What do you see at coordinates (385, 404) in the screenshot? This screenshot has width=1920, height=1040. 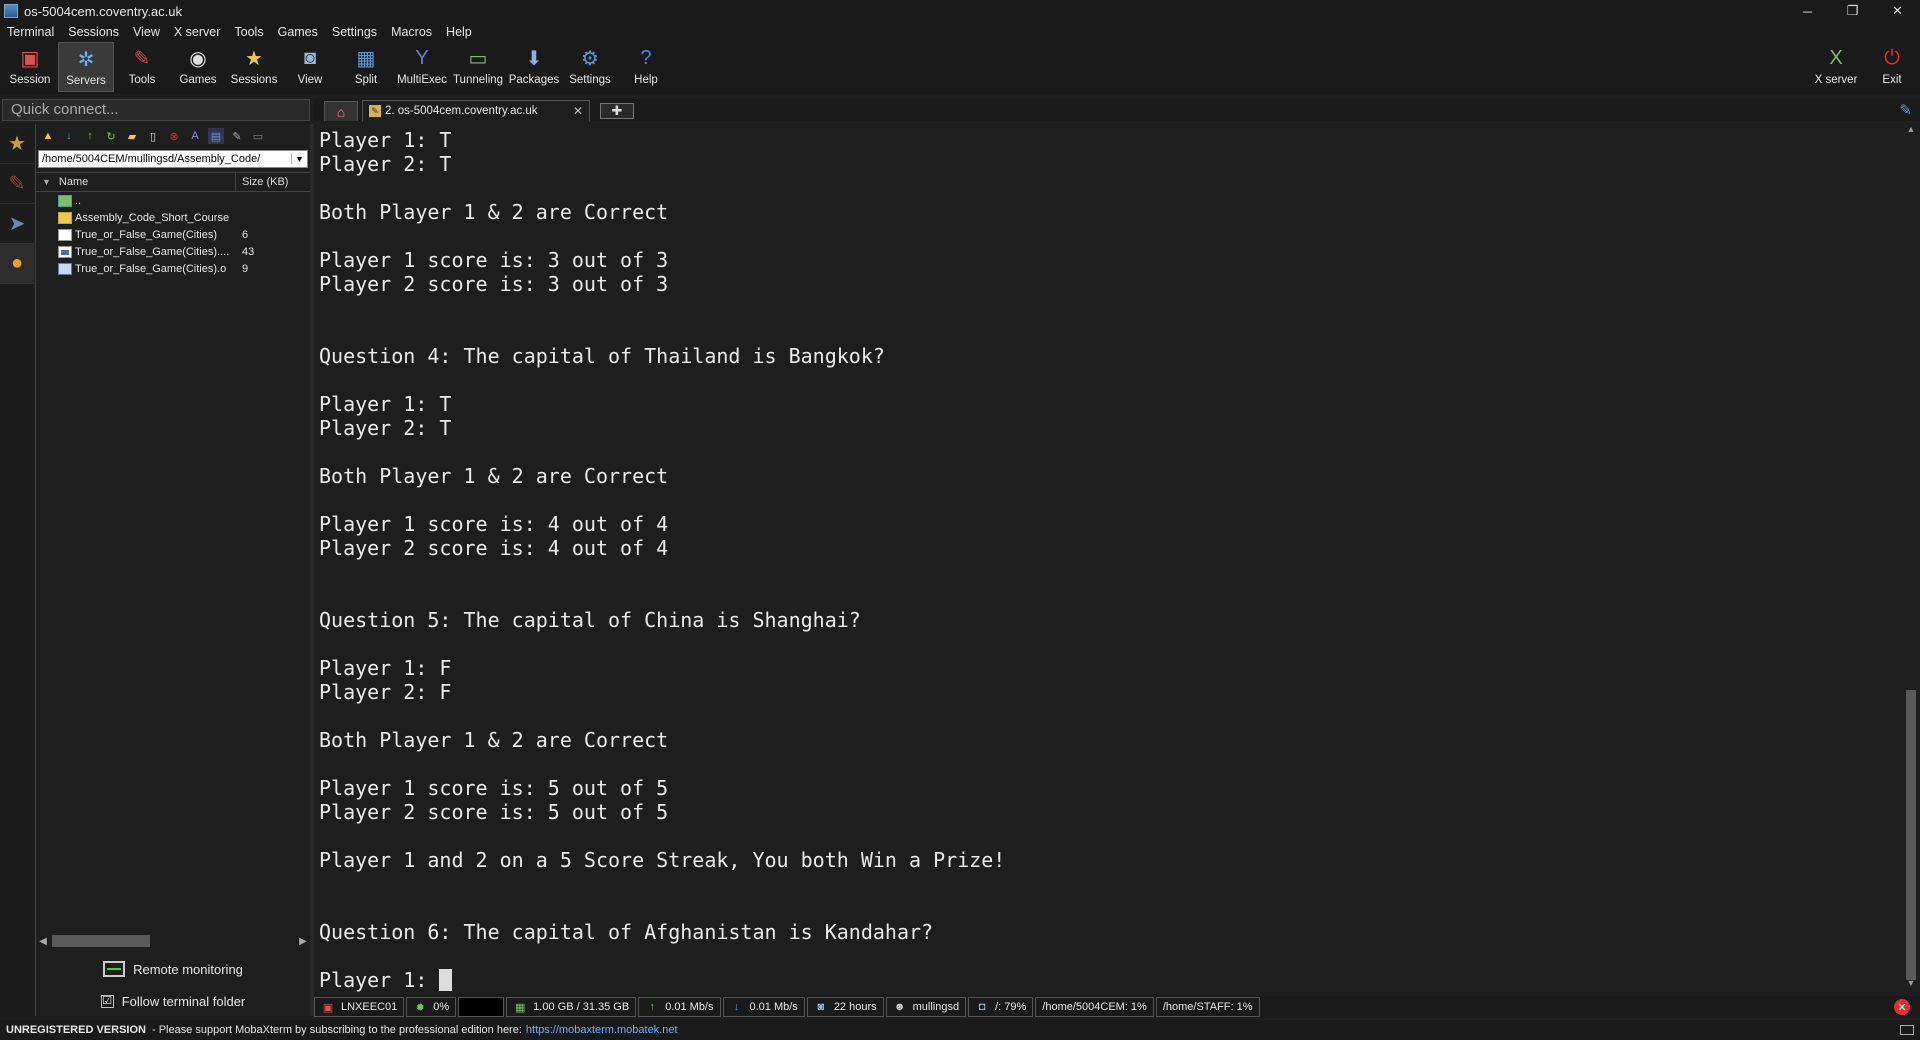 I see `terminal-line: Player 1: T` at bounding box center [385, 404].